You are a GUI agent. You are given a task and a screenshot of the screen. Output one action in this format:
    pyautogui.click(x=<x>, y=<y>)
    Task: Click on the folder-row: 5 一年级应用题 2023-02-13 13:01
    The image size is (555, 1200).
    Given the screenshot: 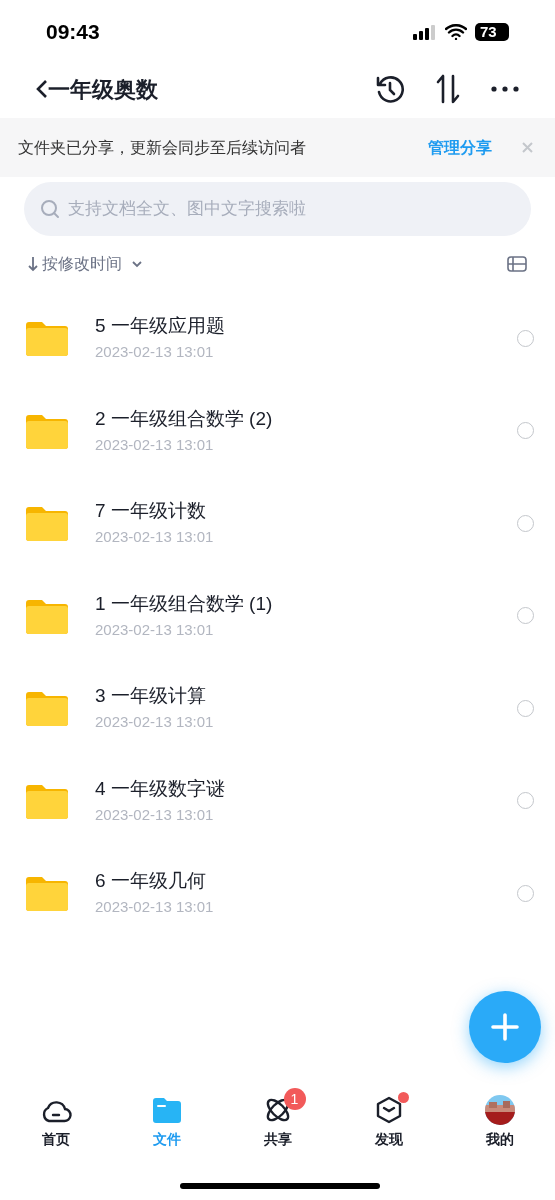 What is the action you would take?
    pyautogui.click(x=277, y=338)
    